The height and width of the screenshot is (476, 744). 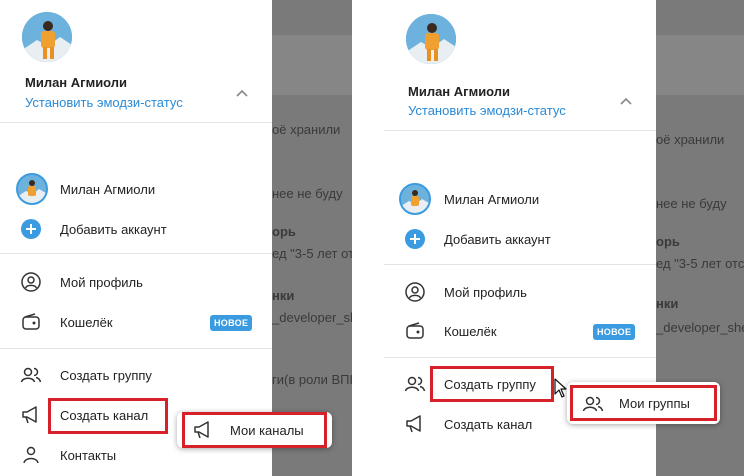 What do you see at coordinates (88, 455) in the screenshot?
I see `contacts-label: Контакты` at bounding box center [88, 455].